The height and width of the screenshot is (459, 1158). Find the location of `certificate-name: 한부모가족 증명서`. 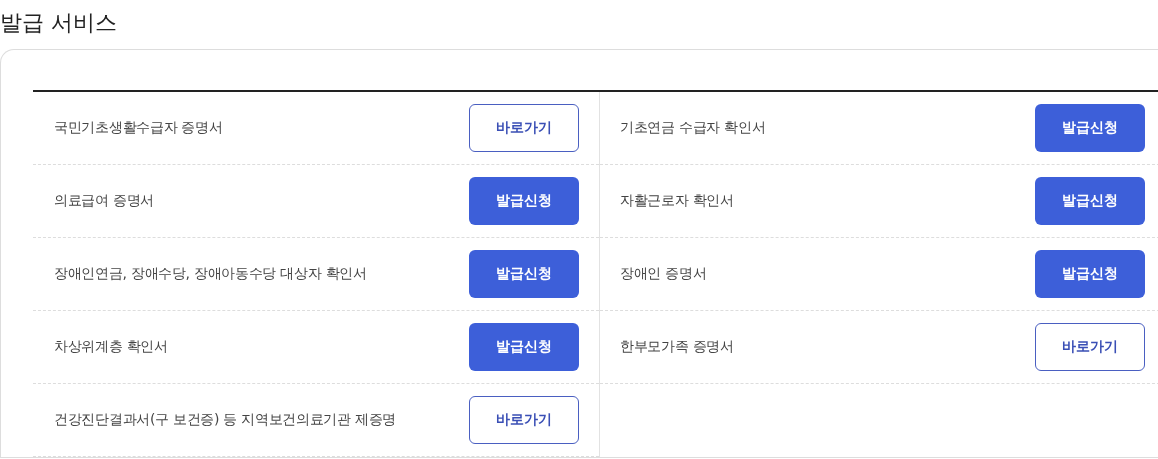

certificate-name: 한부모가족 증명서 is located at coordinates (677, 347).